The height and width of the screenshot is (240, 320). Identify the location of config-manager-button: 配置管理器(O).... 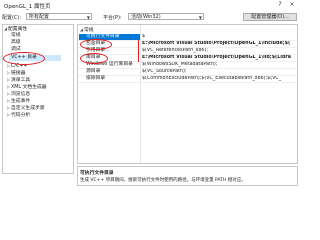
(270, 17).